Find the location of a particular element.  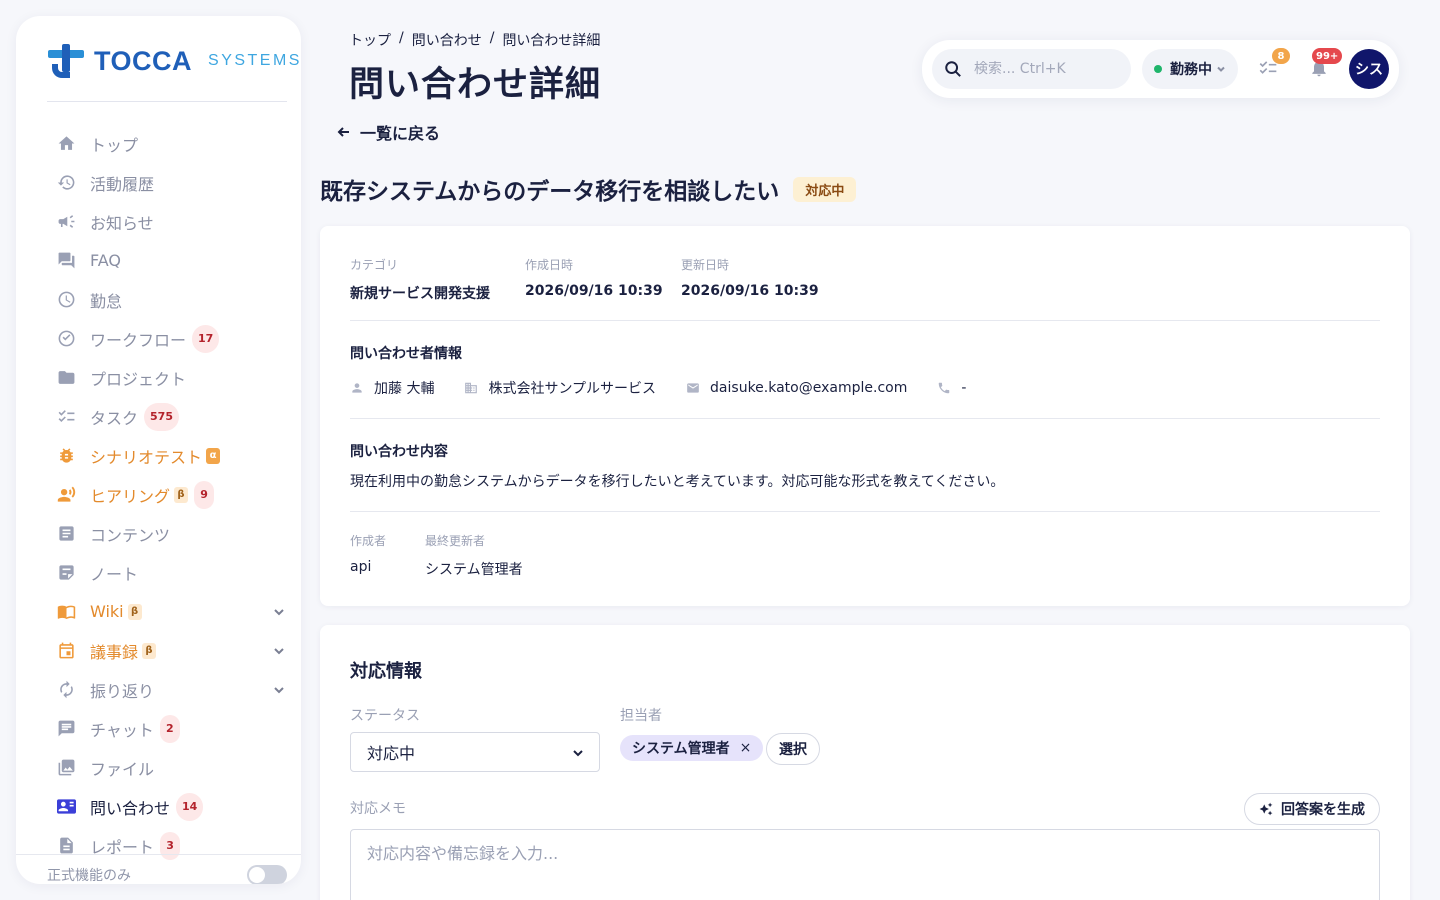

search-input is located at coordinates (1039, 69).